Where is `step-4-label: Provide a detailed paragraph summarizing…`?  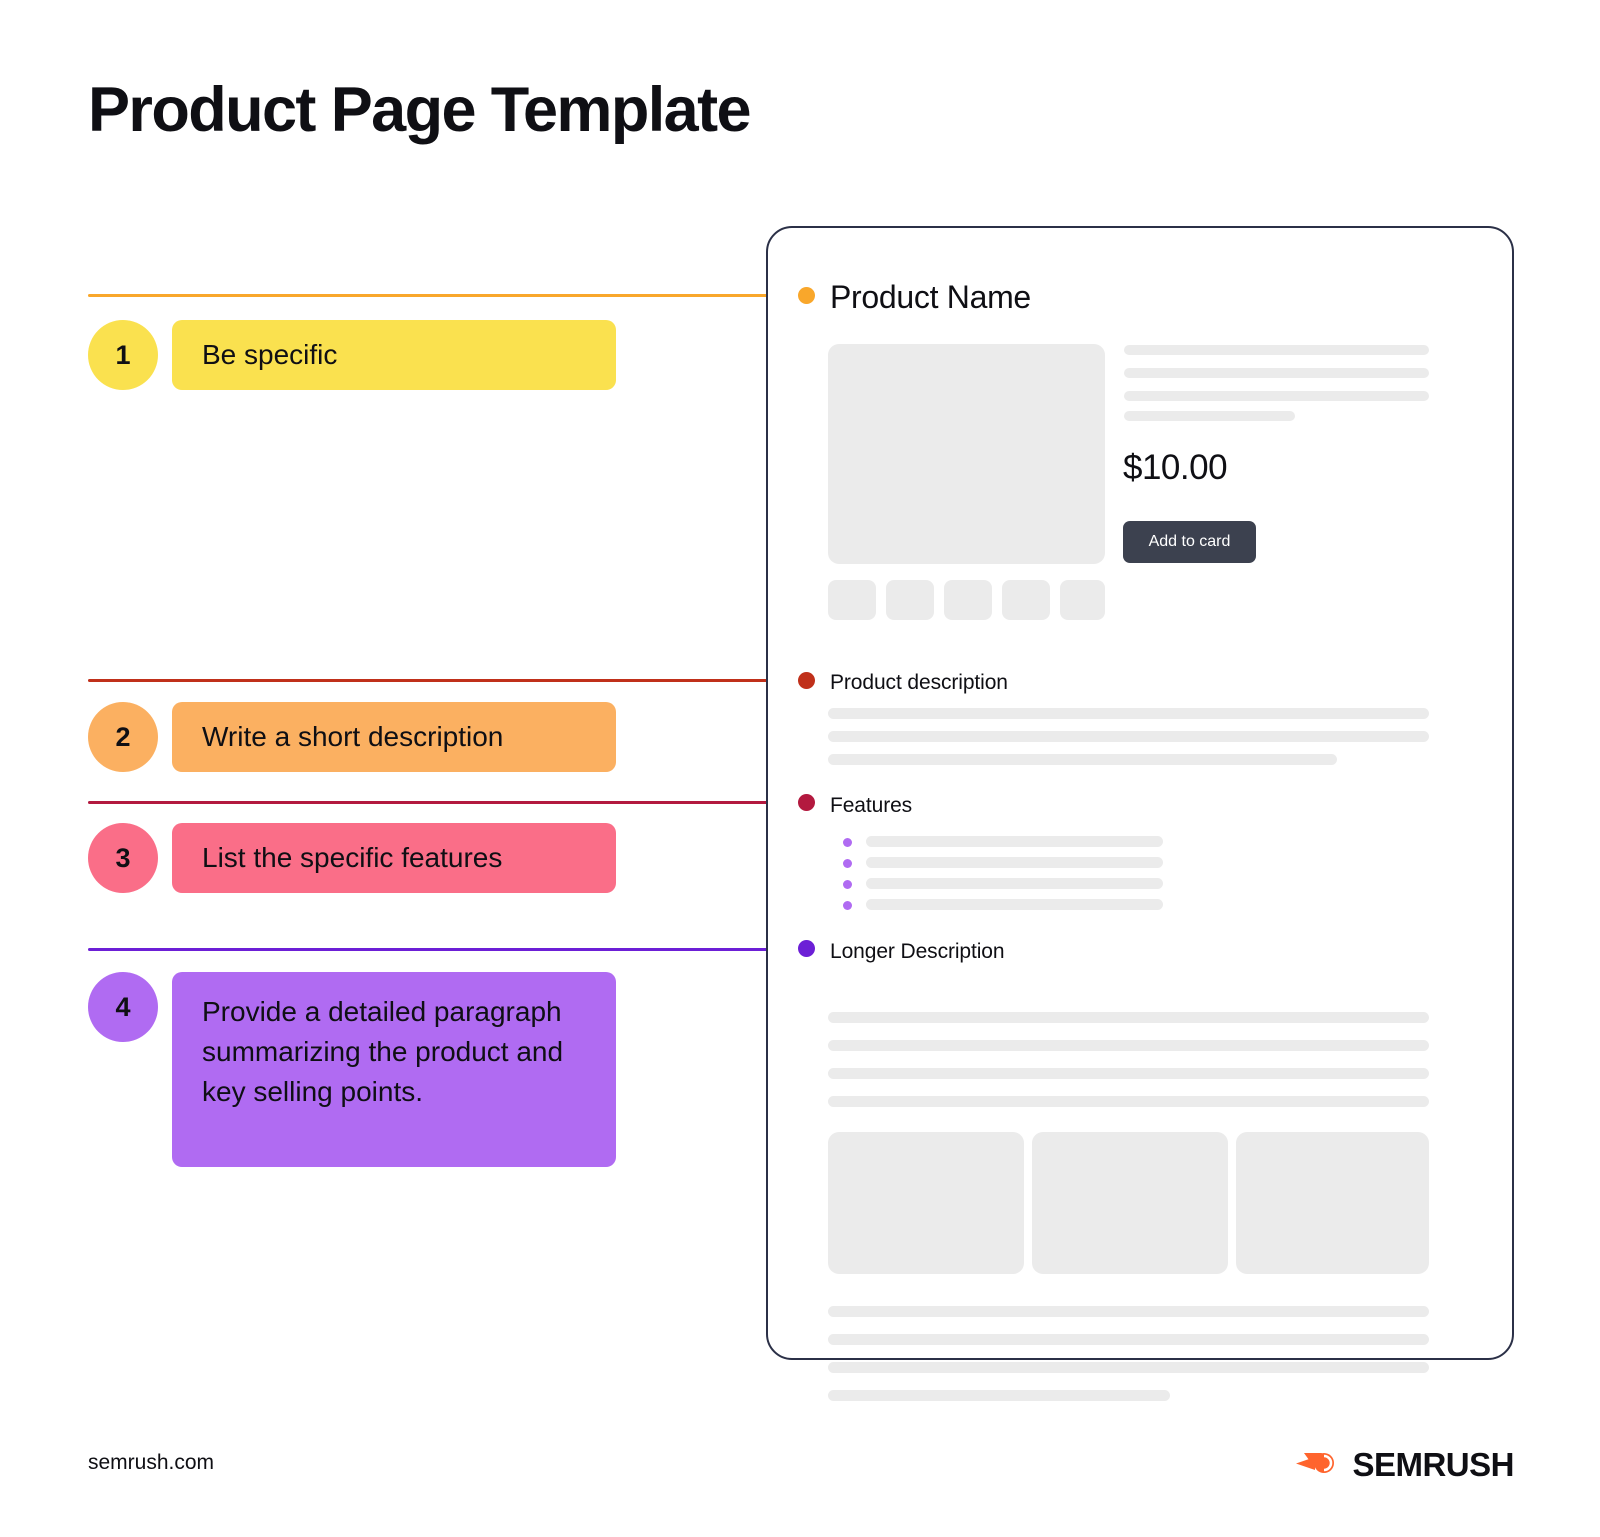 step-4-label: Provide a detailed paragraph summarizing… is located at coordinates (383, 1051).